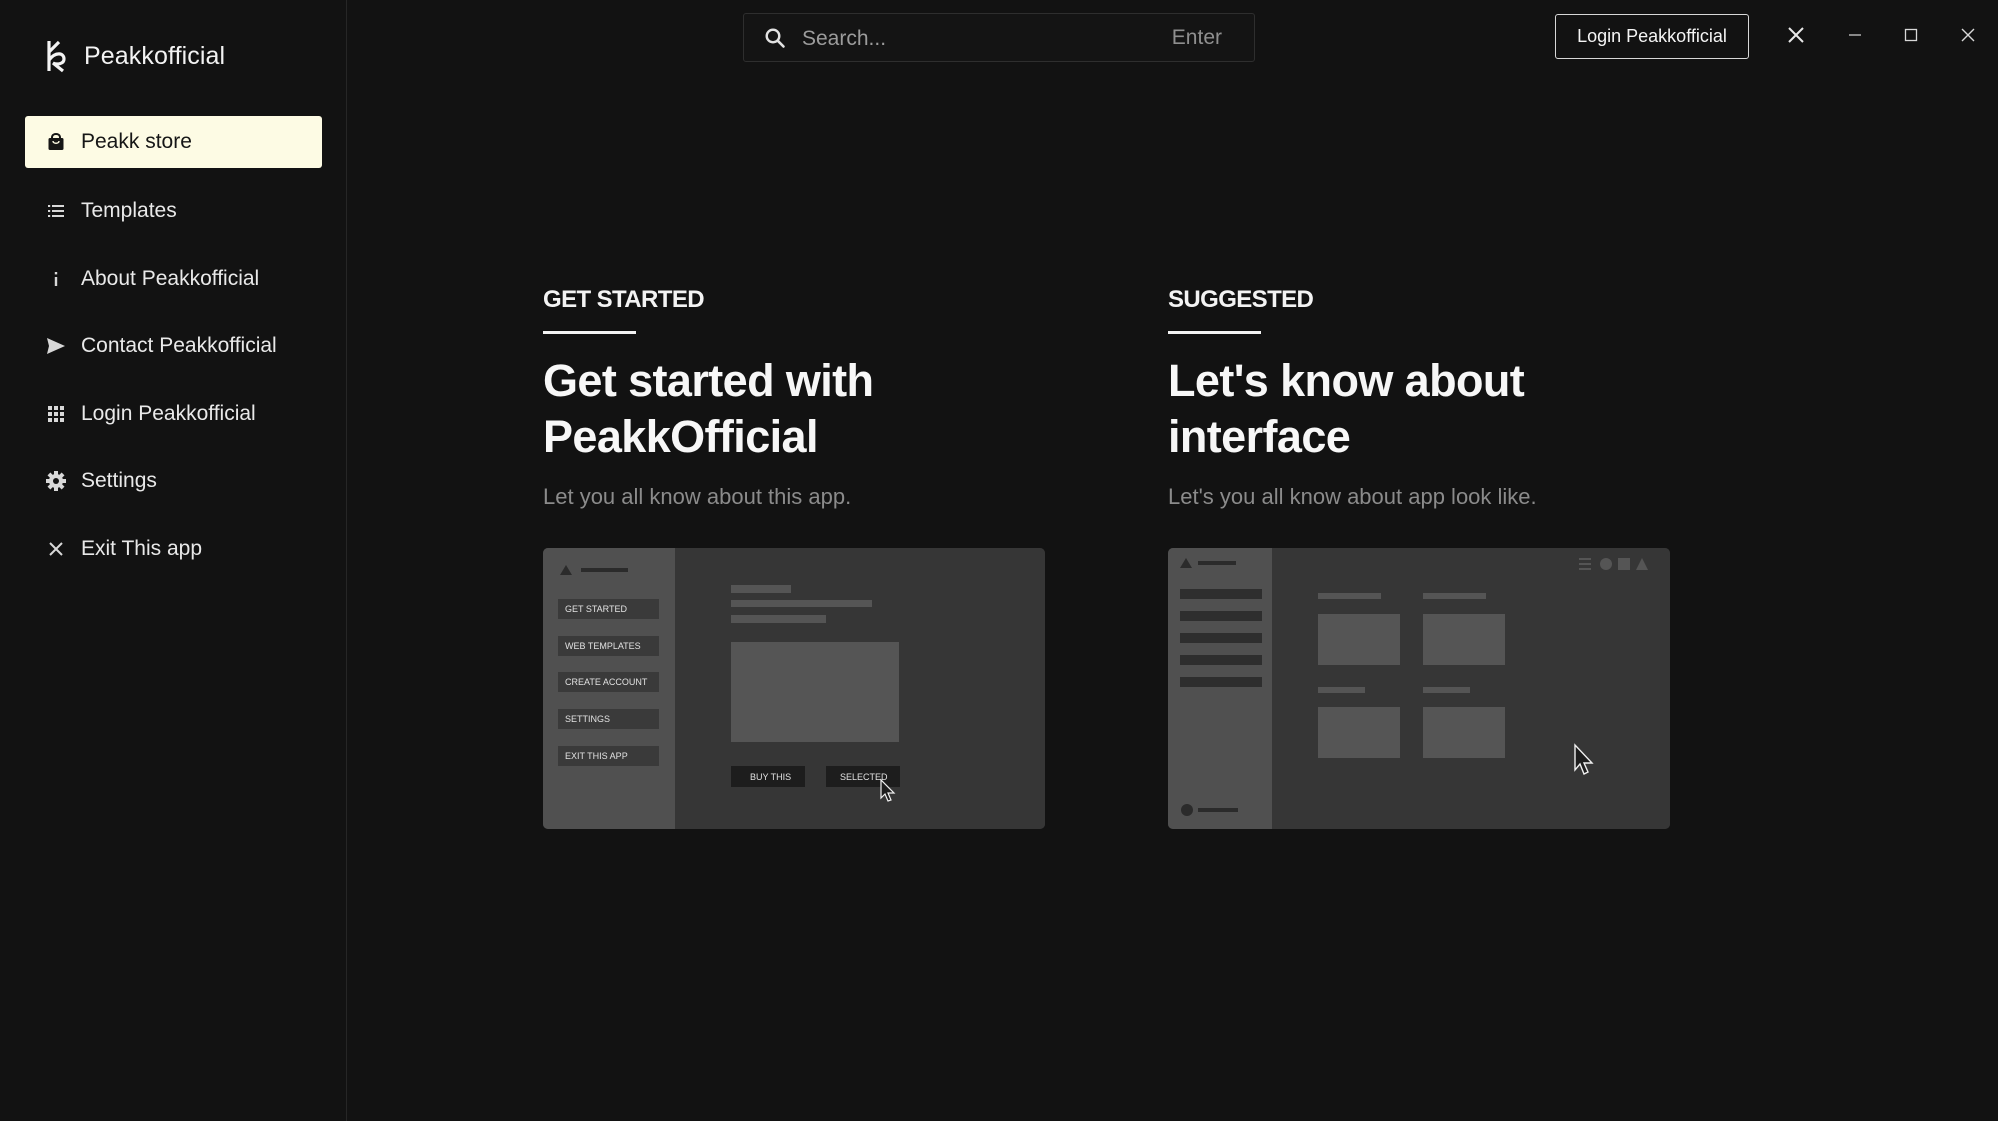  What do you see at coordinates (1241, 299) in the screenshot?
I see `card-eyebrow: SUGGESTED` at bounding box center [1241, 299].